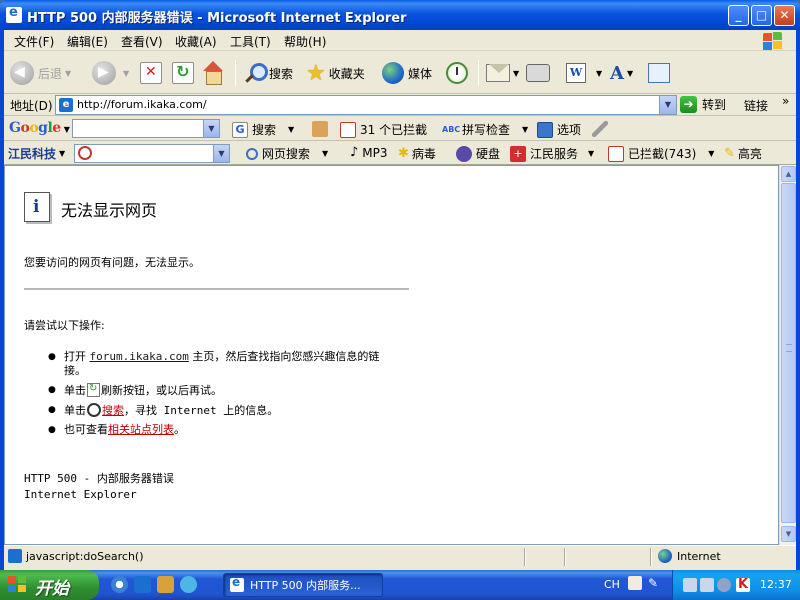 This screenshot has width=800, height=600. I want to click on search-link: 搜索, so click(113, 410).